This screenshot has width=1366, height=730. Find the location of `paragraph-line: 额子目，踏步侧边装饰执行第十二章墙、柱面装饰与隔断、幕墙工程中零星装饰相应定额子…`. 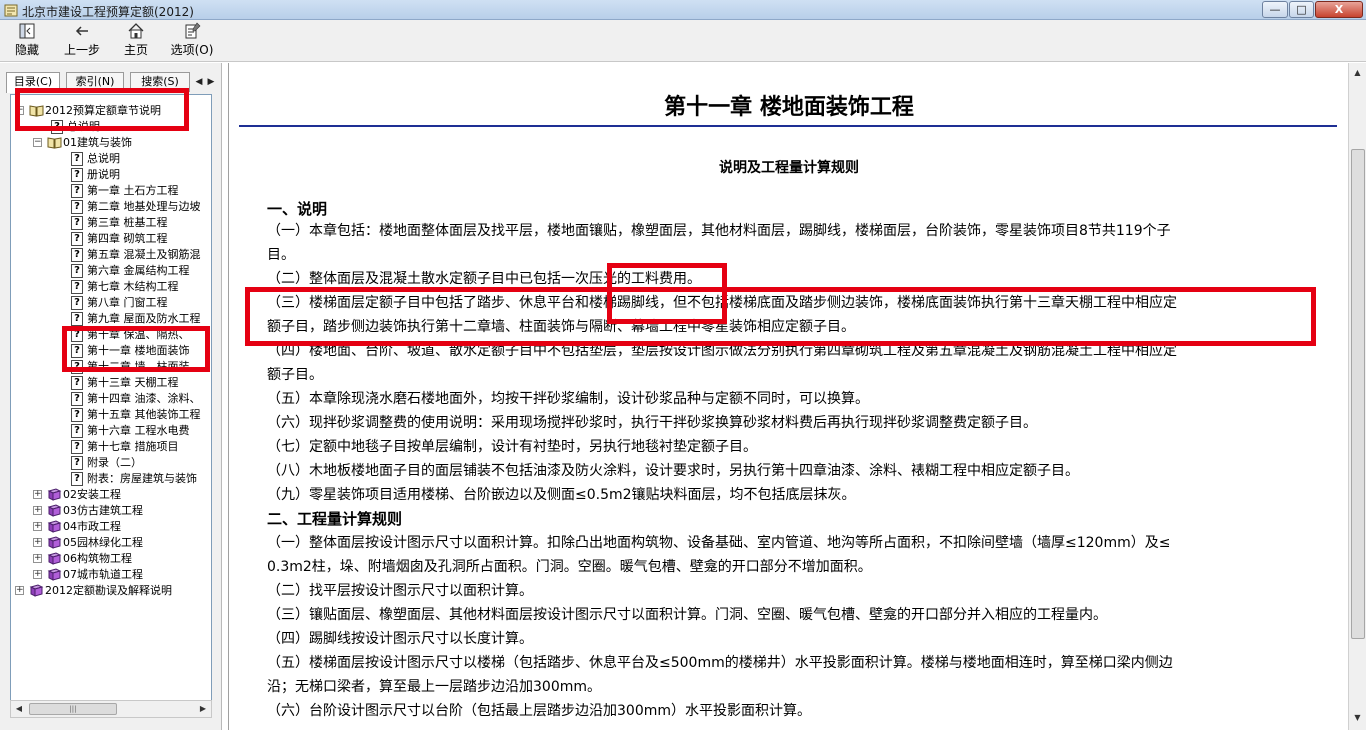

paragraph-line: 额子目，踏步侧边装饰执行第十二章墙、柱面装饰与隔断、幕墙工程中零星装饰相应定额子… is located at coordinates (561, 327).